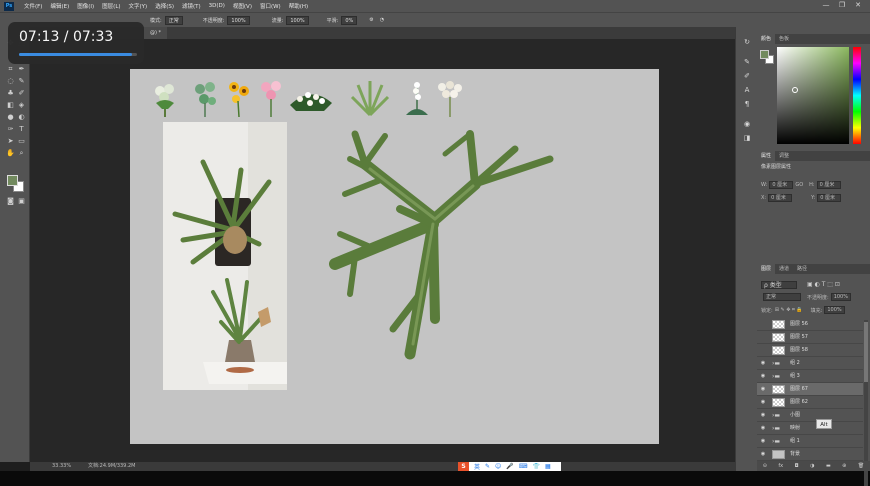 This screenshot has height=486, width=870. I want to click on dodge-tool-icon: ◐, so click(21, 117).